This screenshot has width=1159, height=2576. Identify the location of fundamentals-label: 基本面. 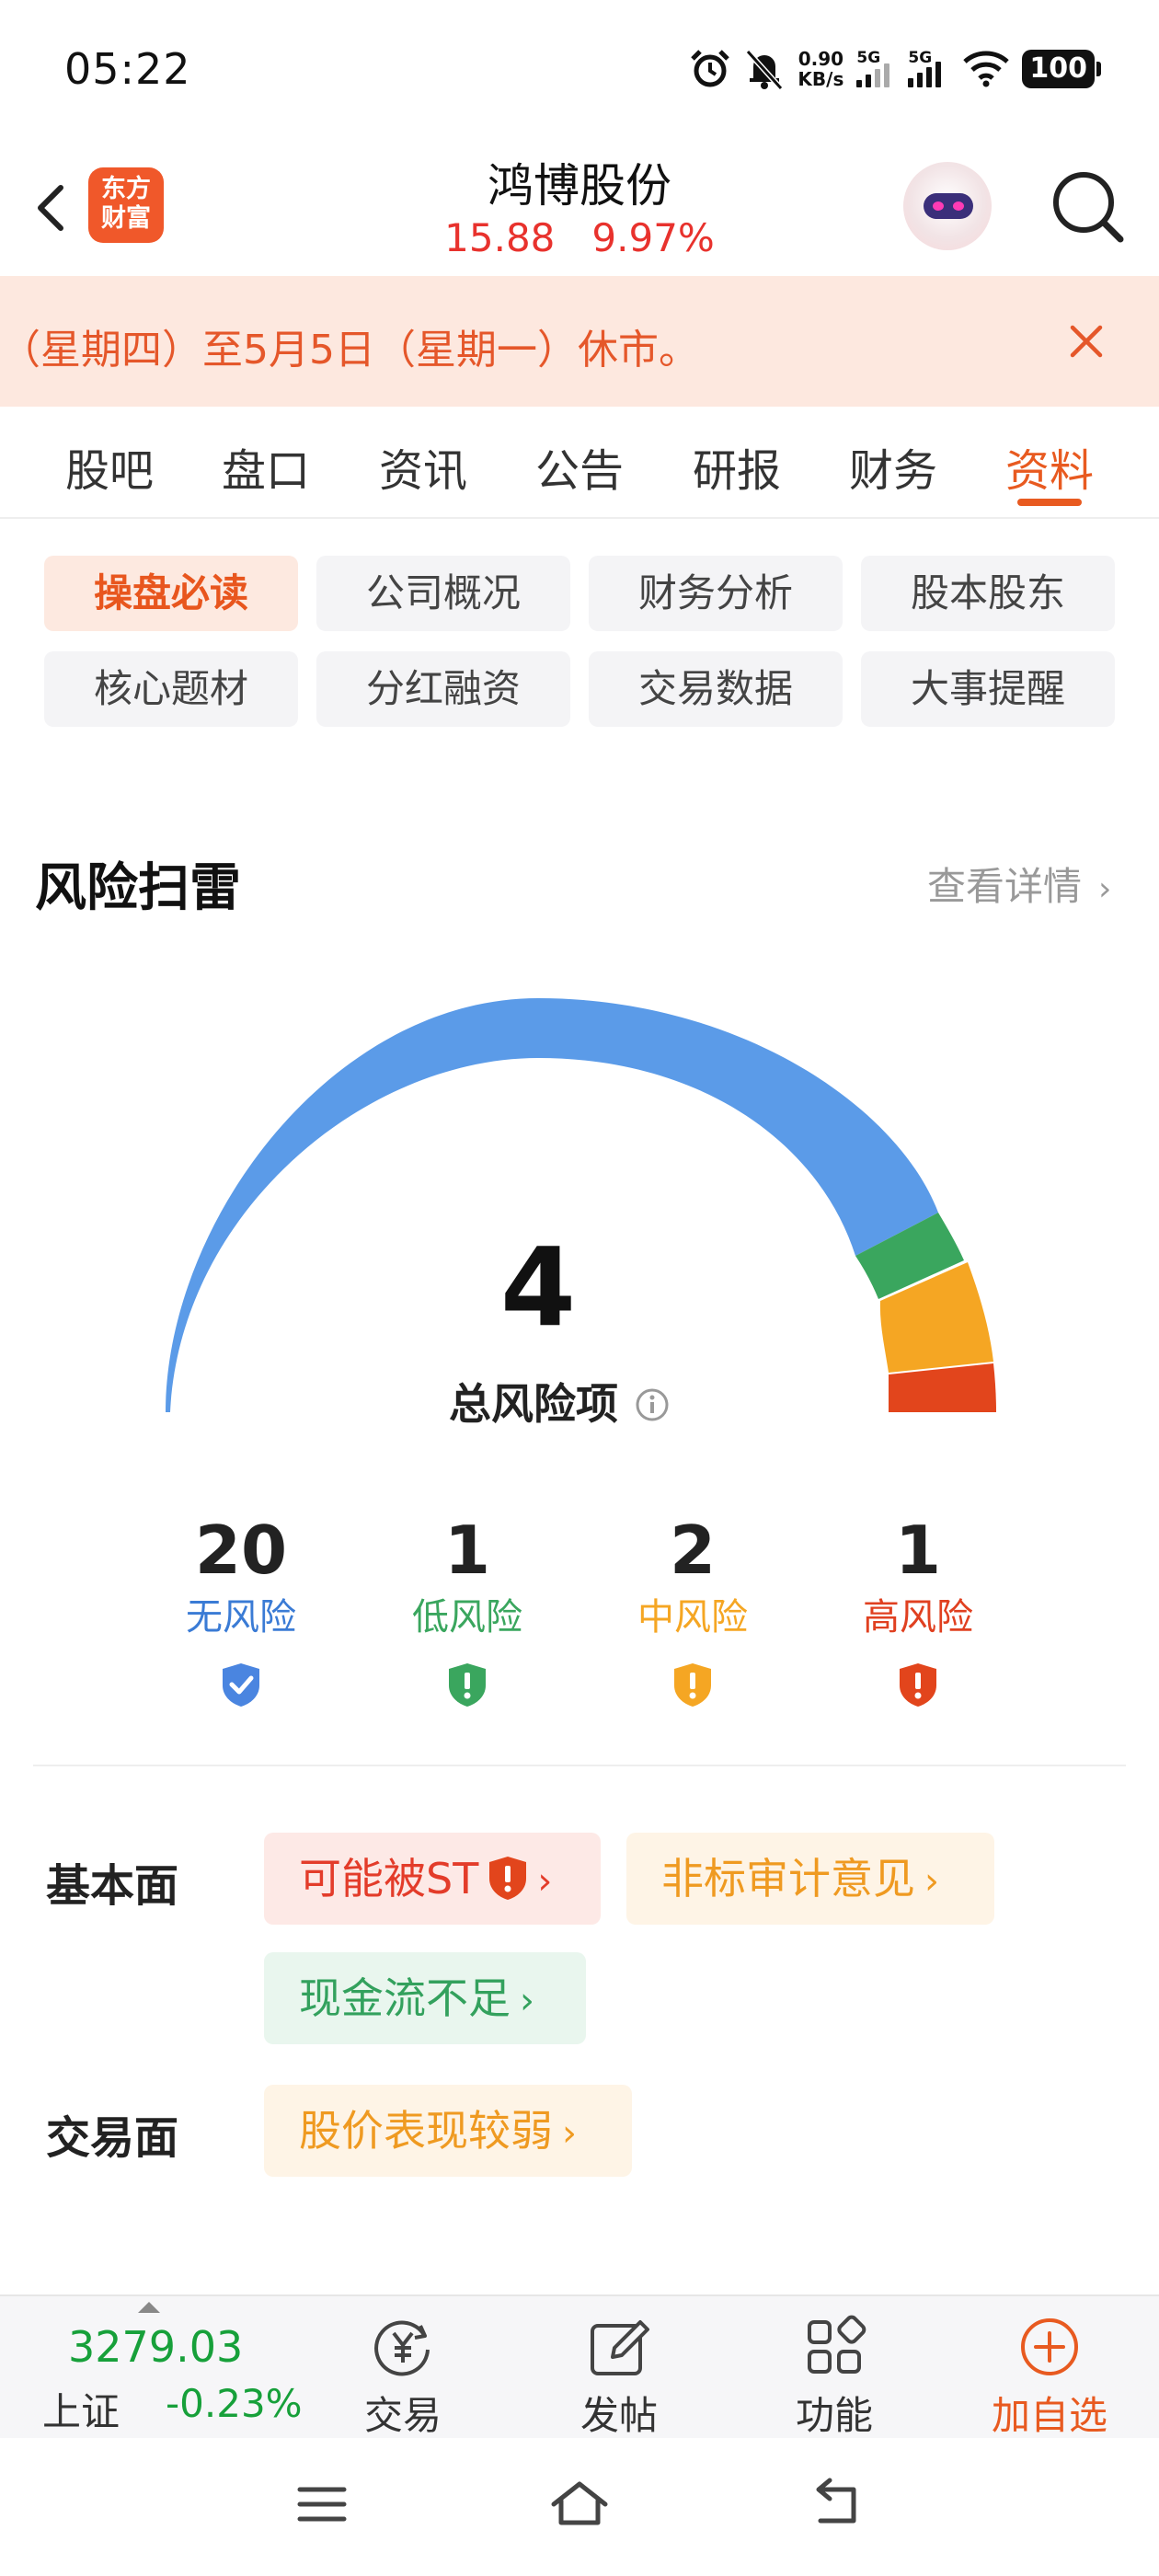
(112, 1886).